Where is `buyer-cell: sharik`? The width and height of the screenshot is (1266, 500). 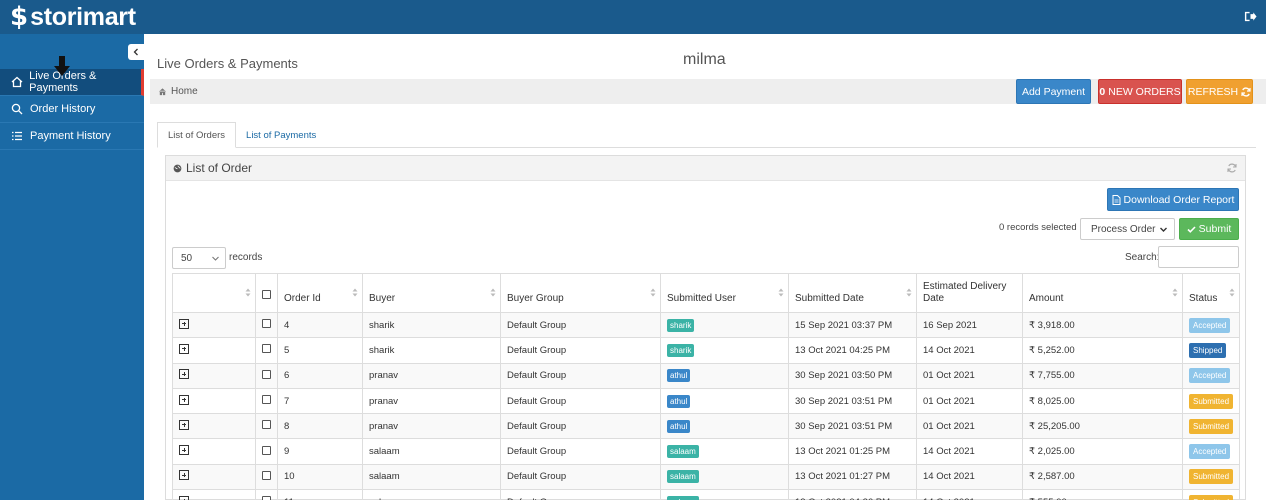 buyer-cell: sharik is located at coordinates (431, 325).